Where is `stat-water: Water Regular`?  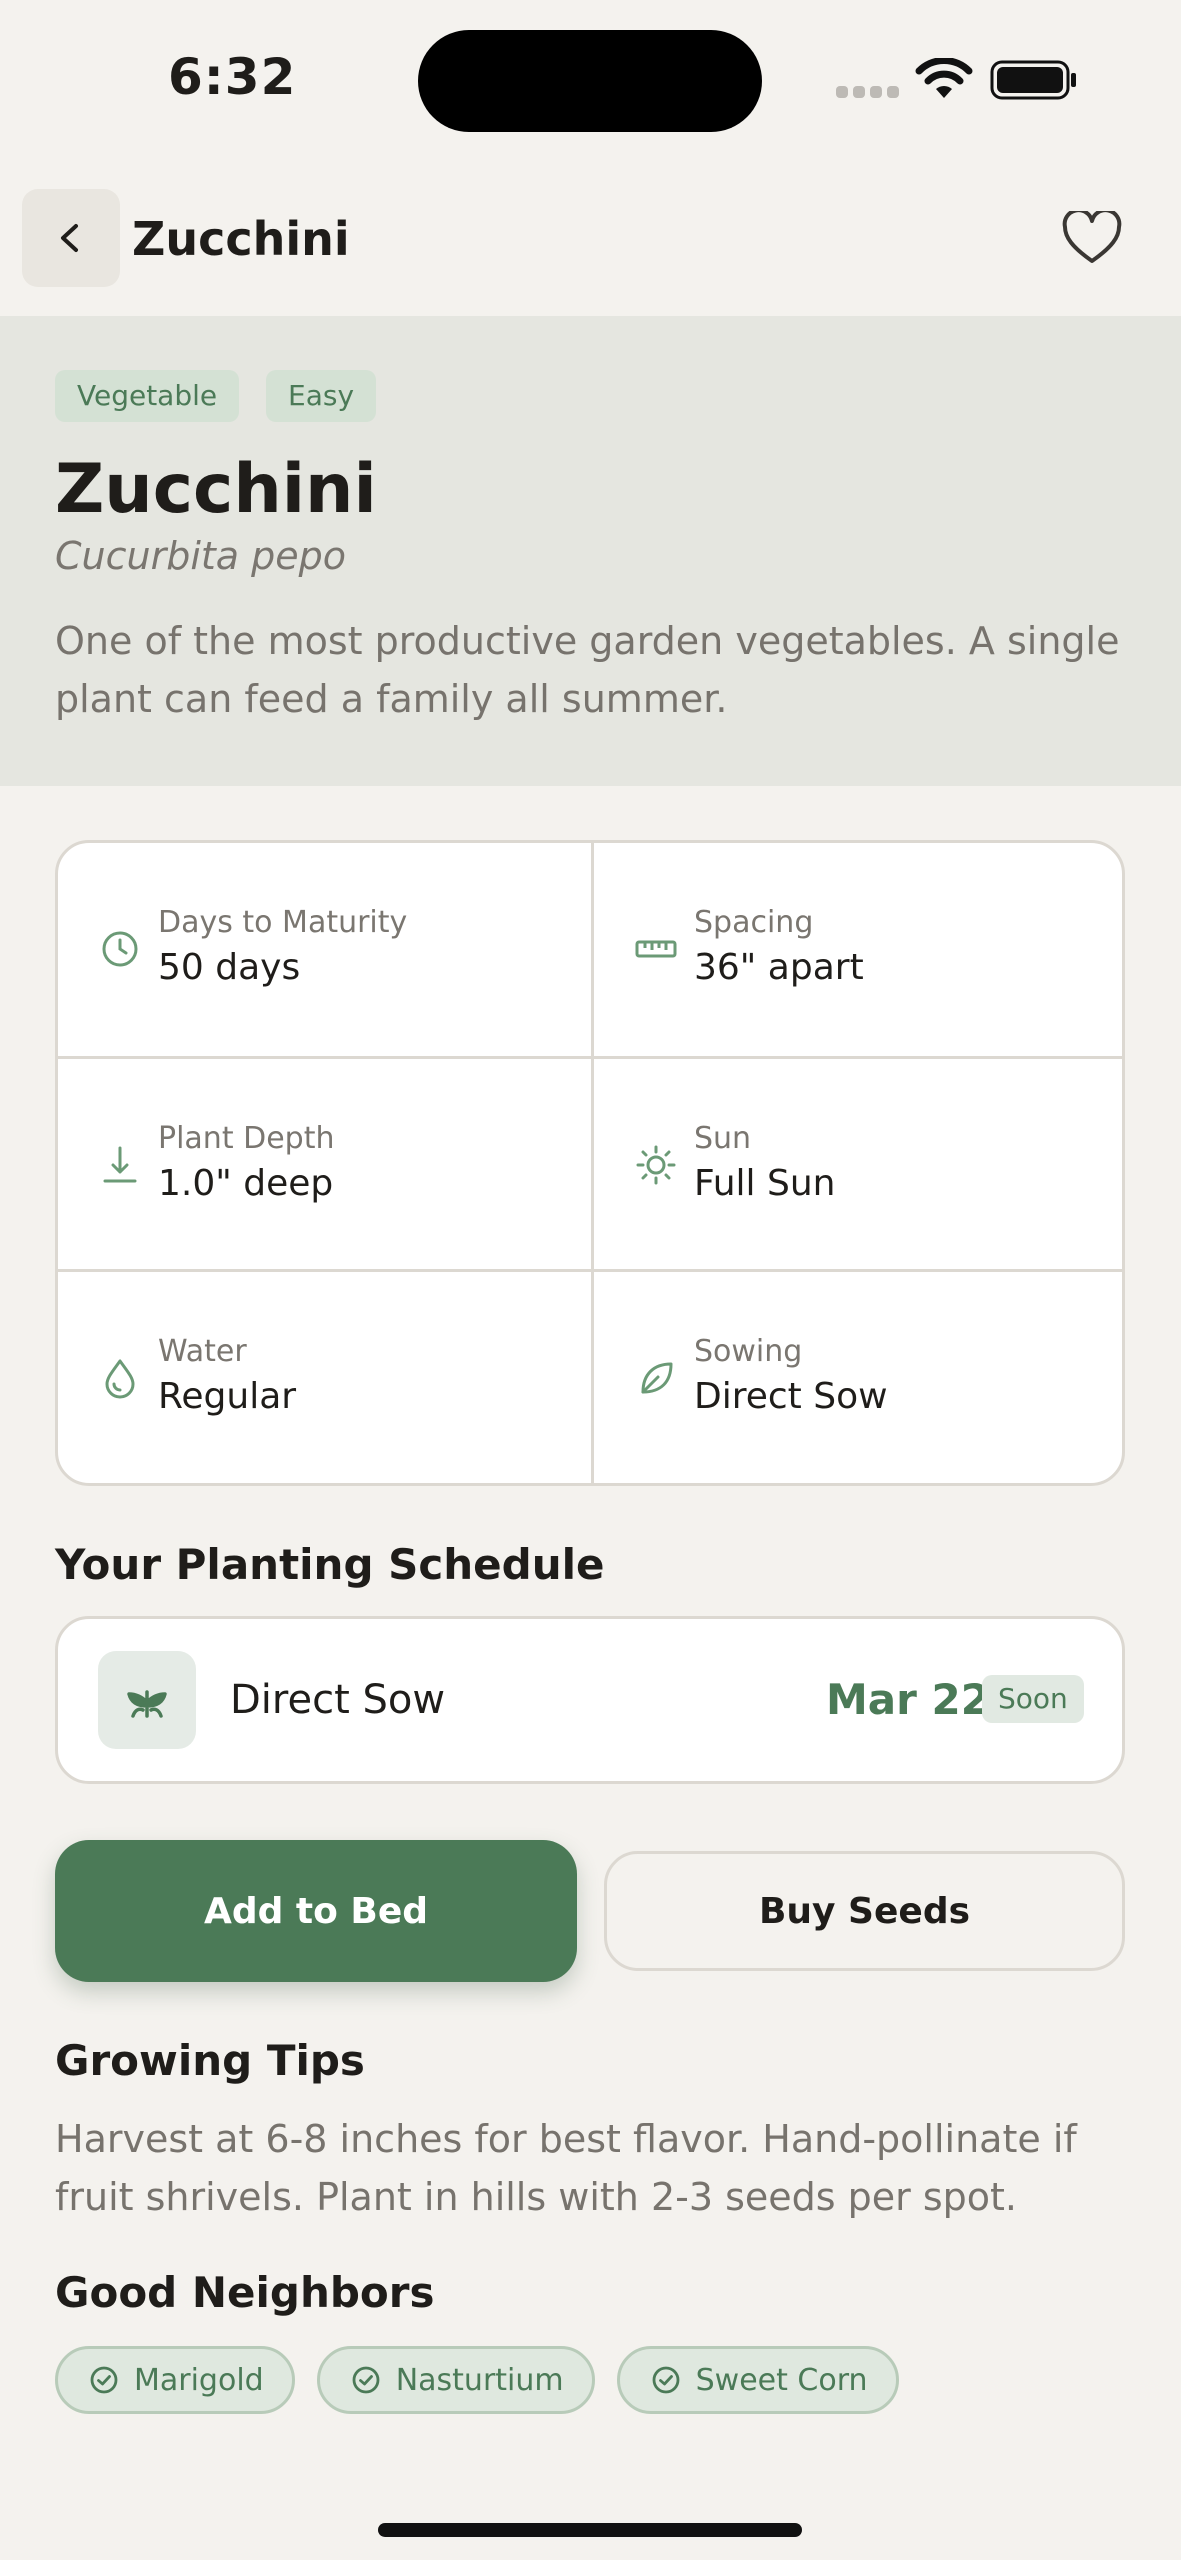 stat-water: Water Regular is located at coordinates (324, 1376).